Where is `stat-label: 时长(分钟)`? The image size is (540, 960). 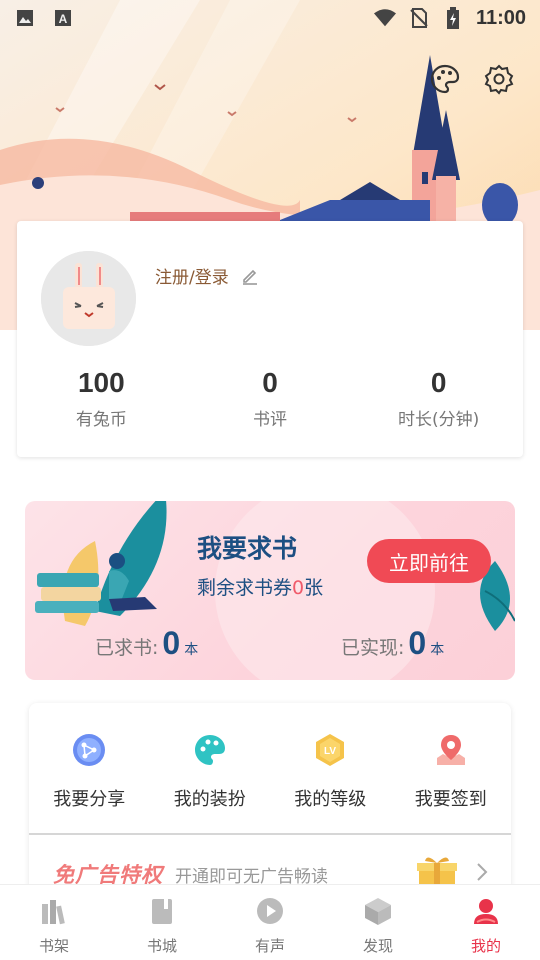
stat-label: 时长(分钟) is located at coordinates (439, 420).